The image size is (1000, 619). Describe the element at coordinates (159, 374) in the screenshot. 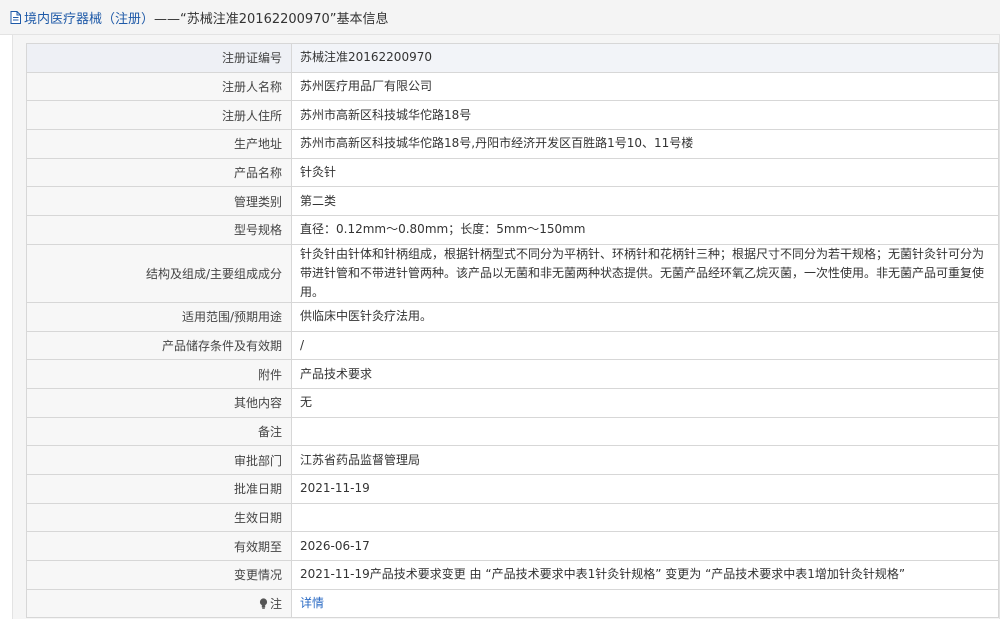

I see `row-label: 附件` at that location.